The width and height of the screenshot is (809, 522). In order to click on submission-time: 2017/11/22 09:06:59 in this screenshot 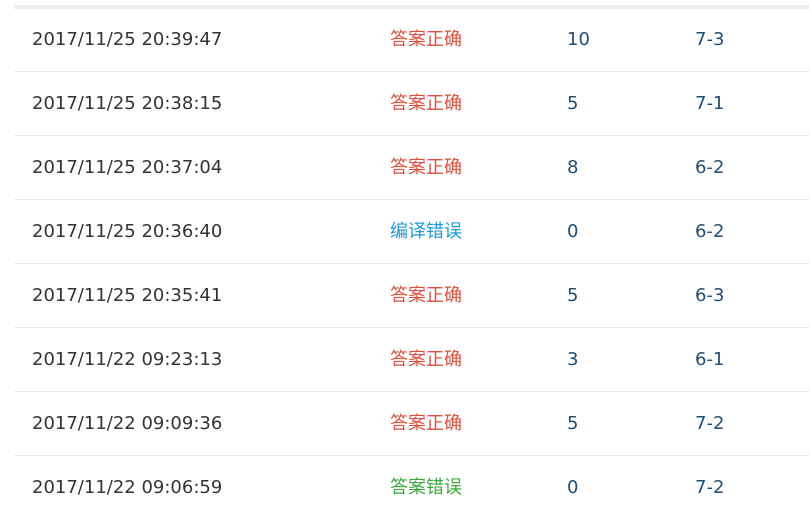, I will do `click(127, 487)`.